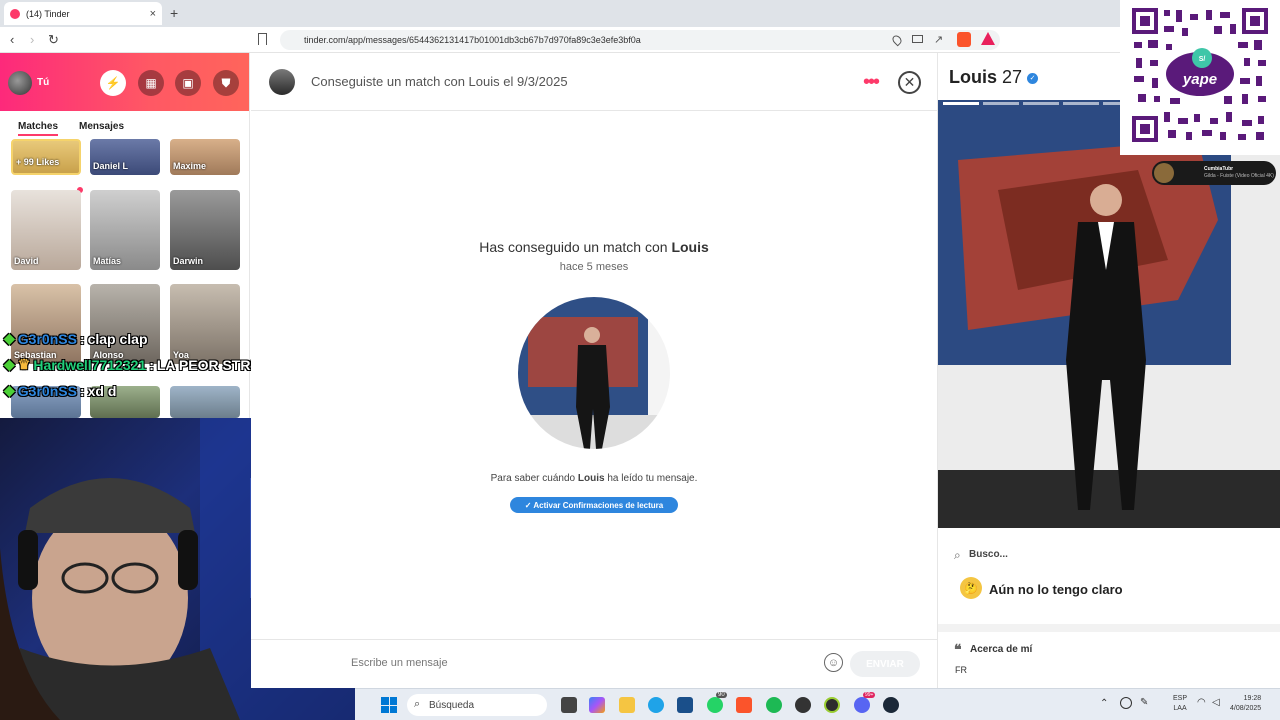 The width and height of the screenshot is (1280, 720). Describe the element at coordinates (988, 38) in the screenshot. I see `brave-rewards-icon` at that location.